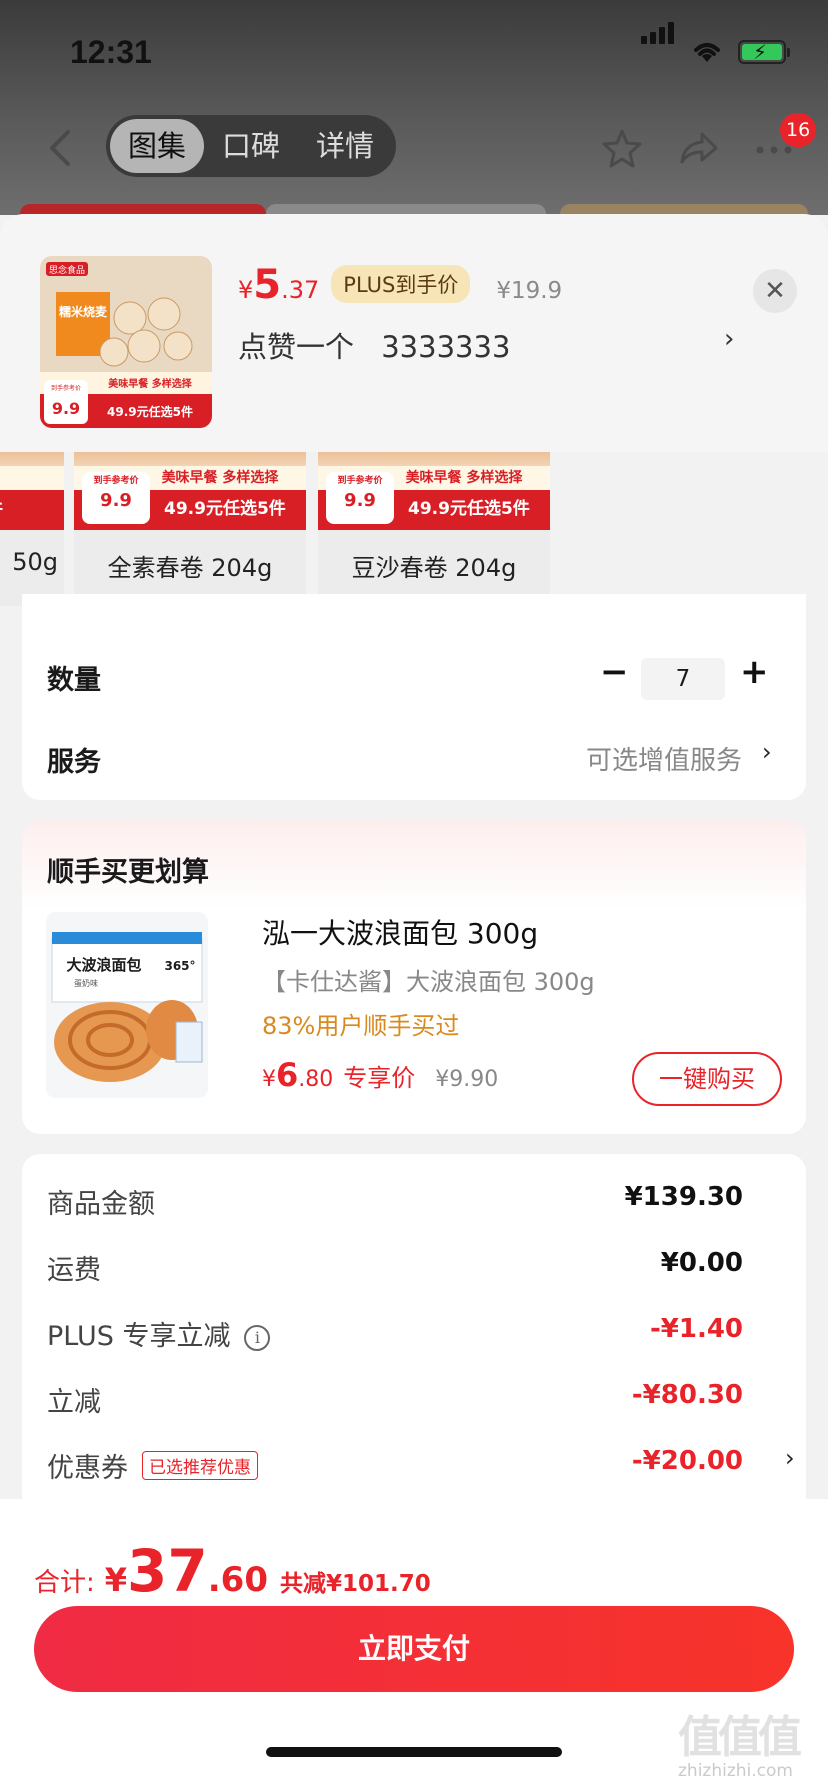 The height and width of the screenshot is (1792, 828). Describe the element at coordinates (74, 762) in the screenshot. I see `service-label: 服务` at that location.